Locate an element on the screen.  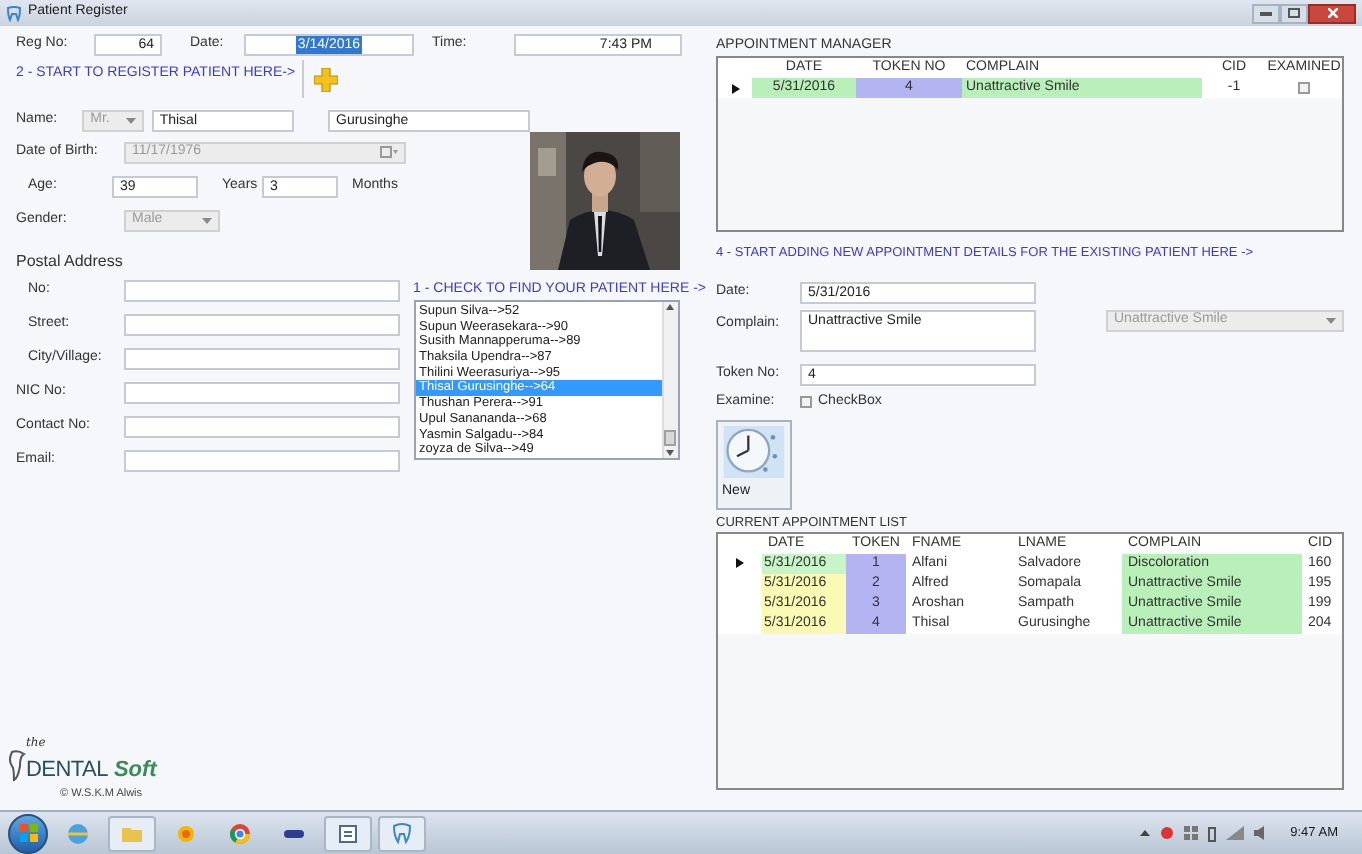
tray-arrow-icon is located at coordinates (1145, 833).